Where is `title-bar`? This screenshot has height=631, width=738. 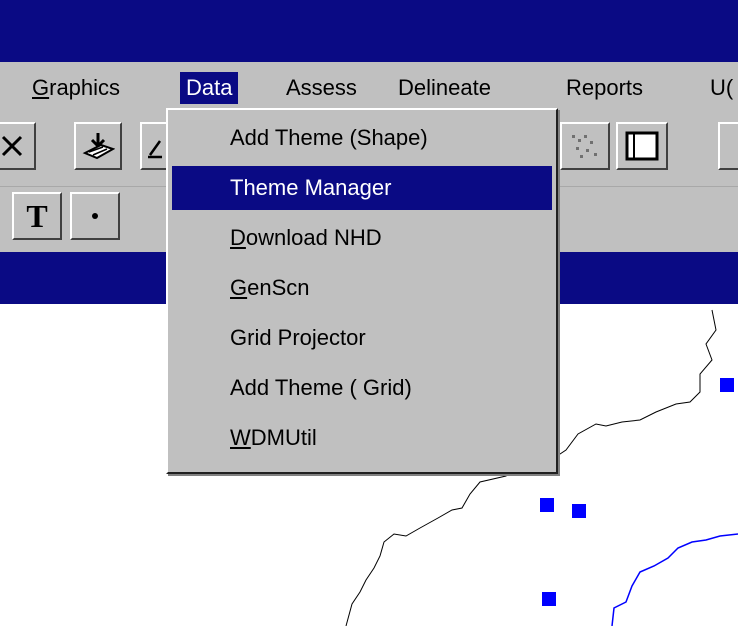
title-bar is located at coordinates (369, 31).